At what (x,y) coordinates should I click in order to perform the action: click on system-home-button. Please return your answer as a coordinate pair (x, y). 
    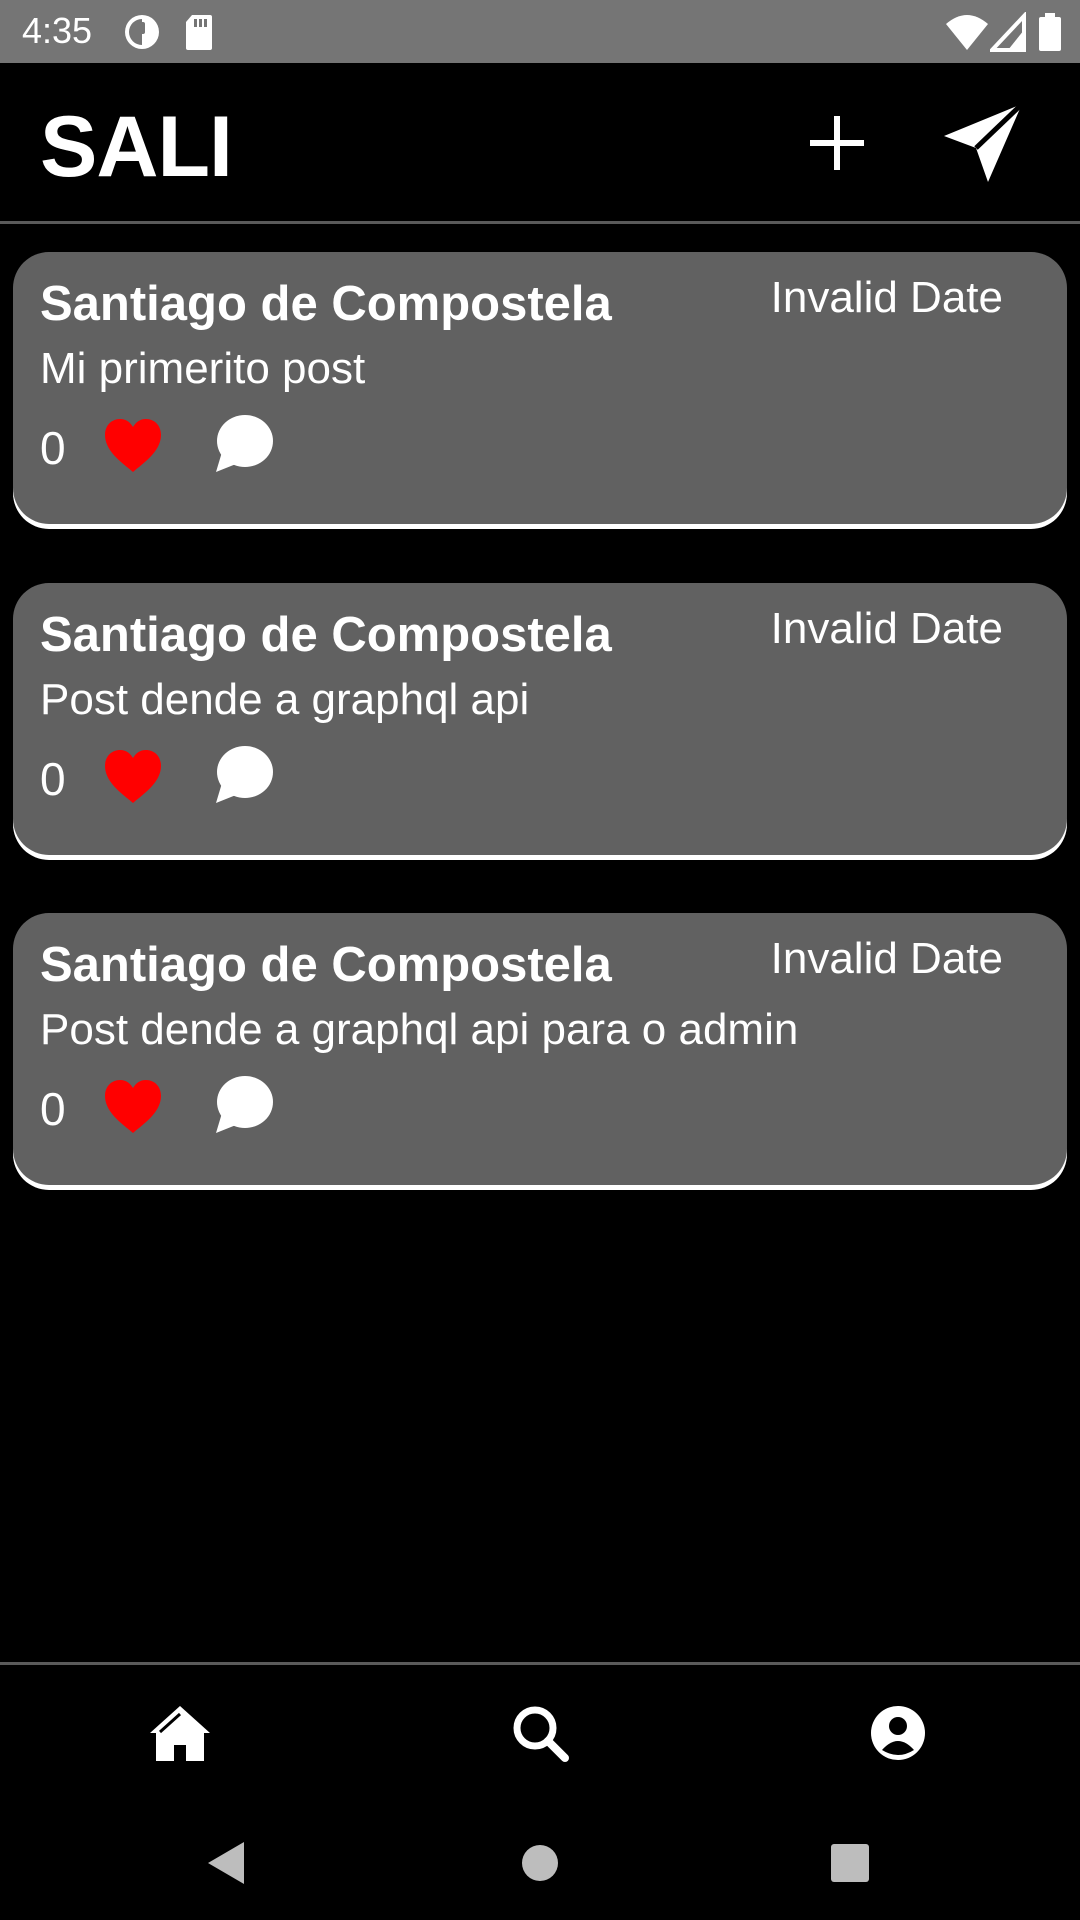
    Looking at the image, I should click on (540, 1863).